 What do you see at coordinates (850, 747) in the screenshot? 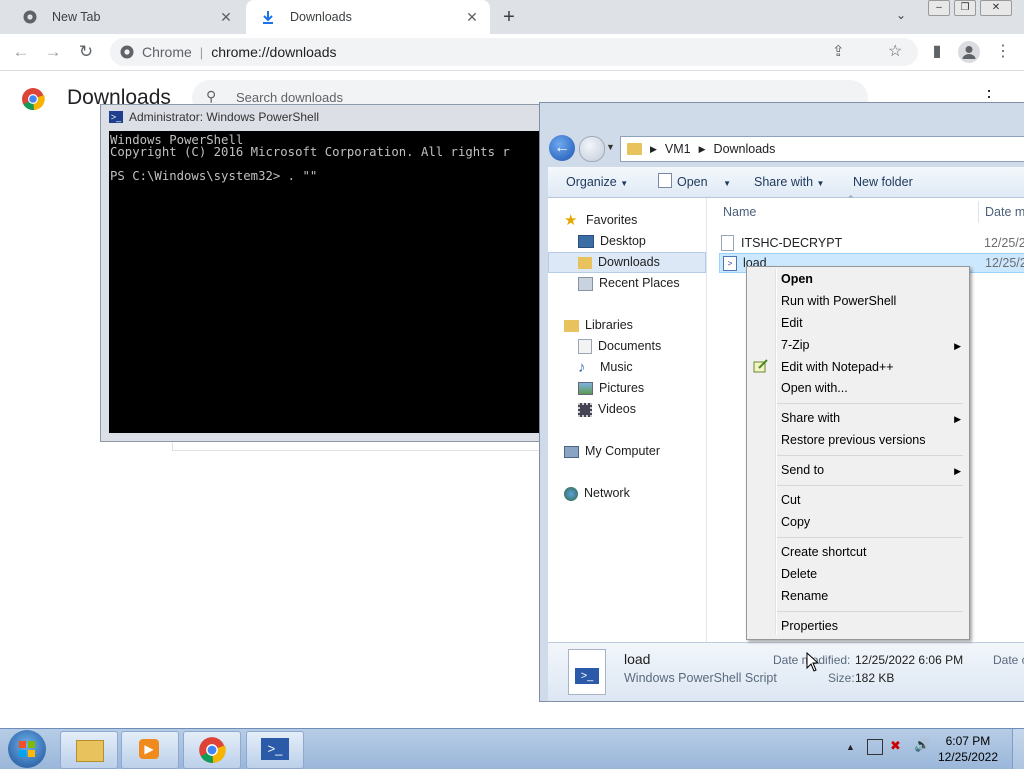
I see `show-hidden-icons-arrow: ▲` at bounding box center [850, 747].